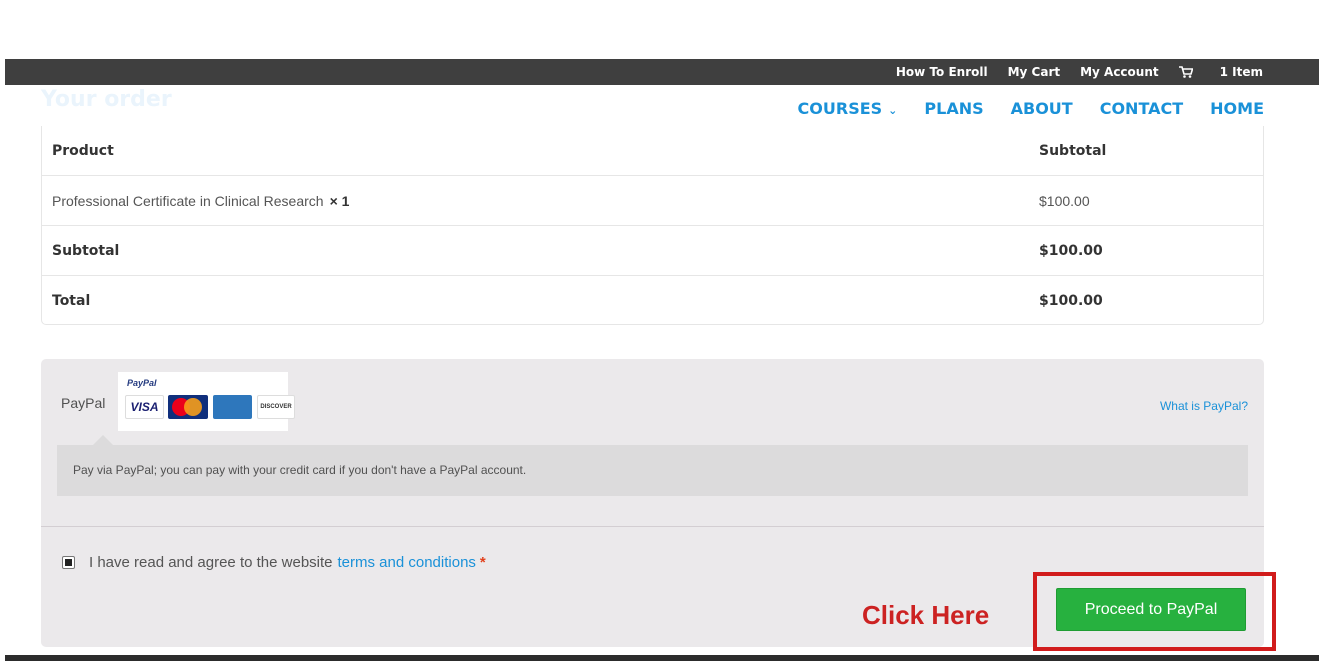  Describe the element at coordinates (1141, 108) in the screenshot. I see `nav-contact: CONTACT` at that location.